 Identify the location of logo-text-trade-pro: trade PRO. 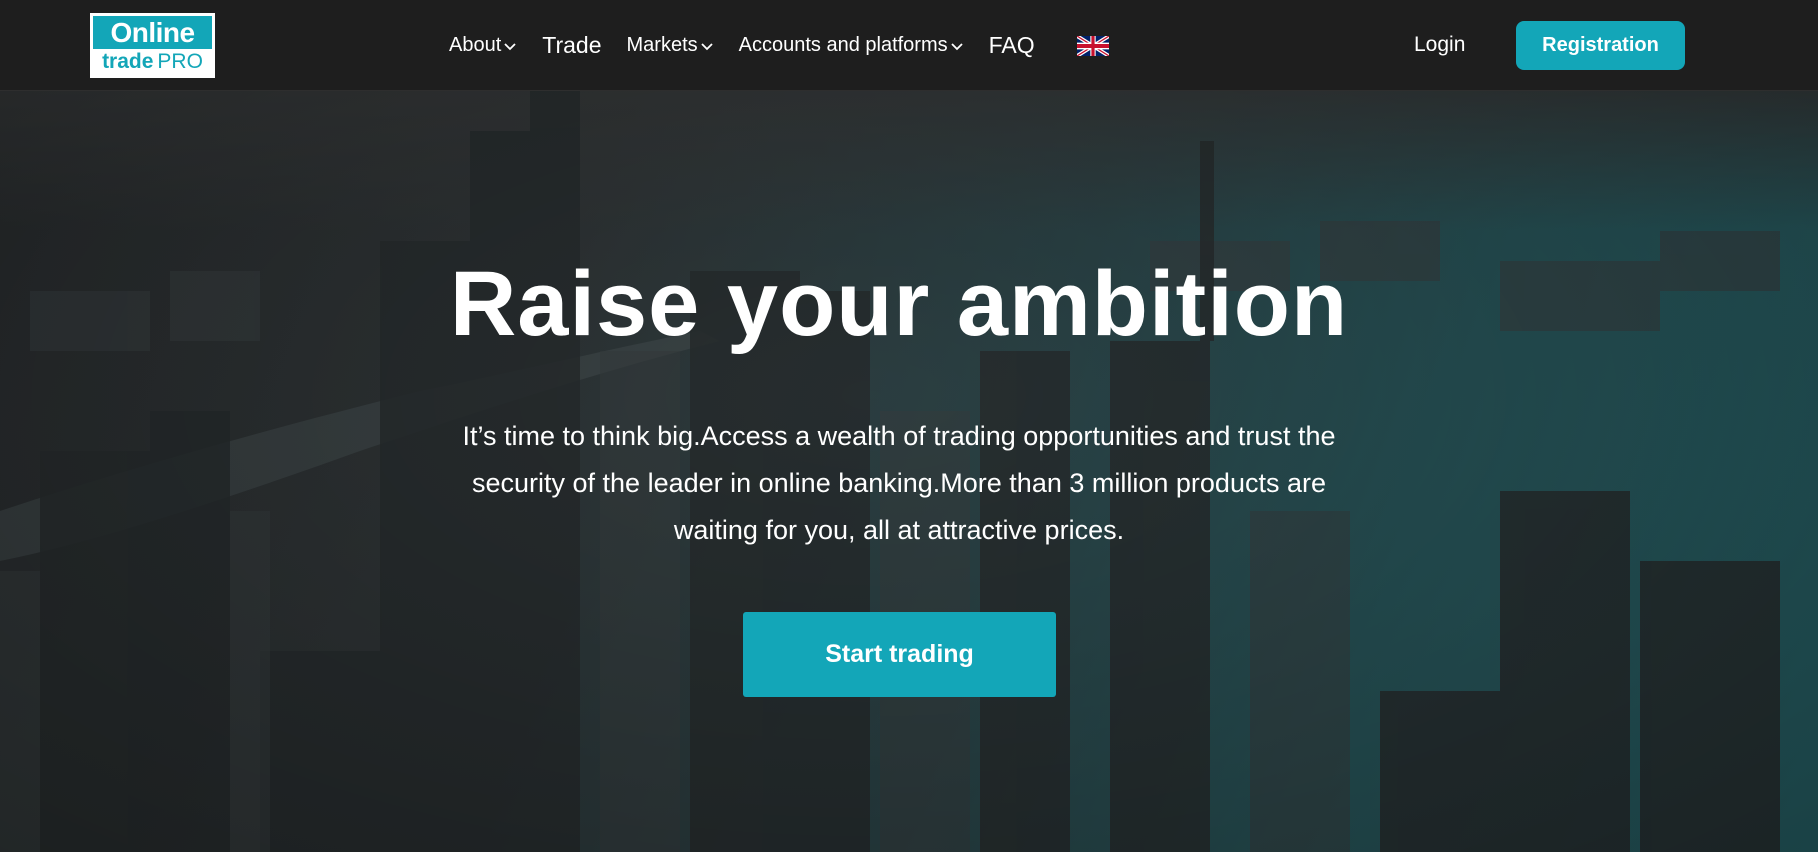
(152, 62).